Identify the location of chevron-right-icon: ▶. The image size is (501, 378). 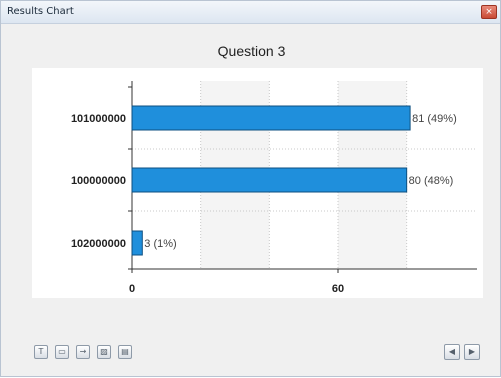
(472, 351).